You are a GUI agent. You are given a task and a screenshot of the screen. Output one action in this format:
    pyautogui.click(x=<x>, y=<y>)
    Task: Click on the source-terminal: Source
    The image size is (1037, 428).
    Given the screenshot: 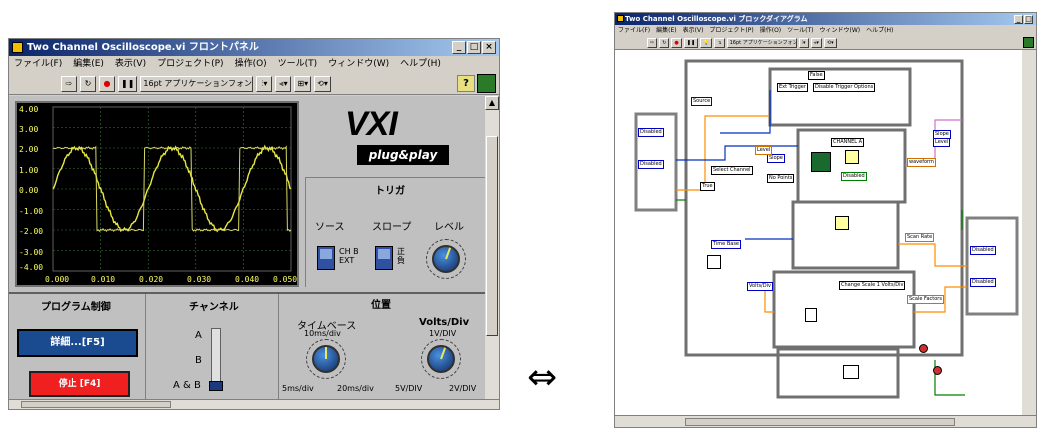 What is the action you would take?
    pyautogui.click(x=702, y=101)
    